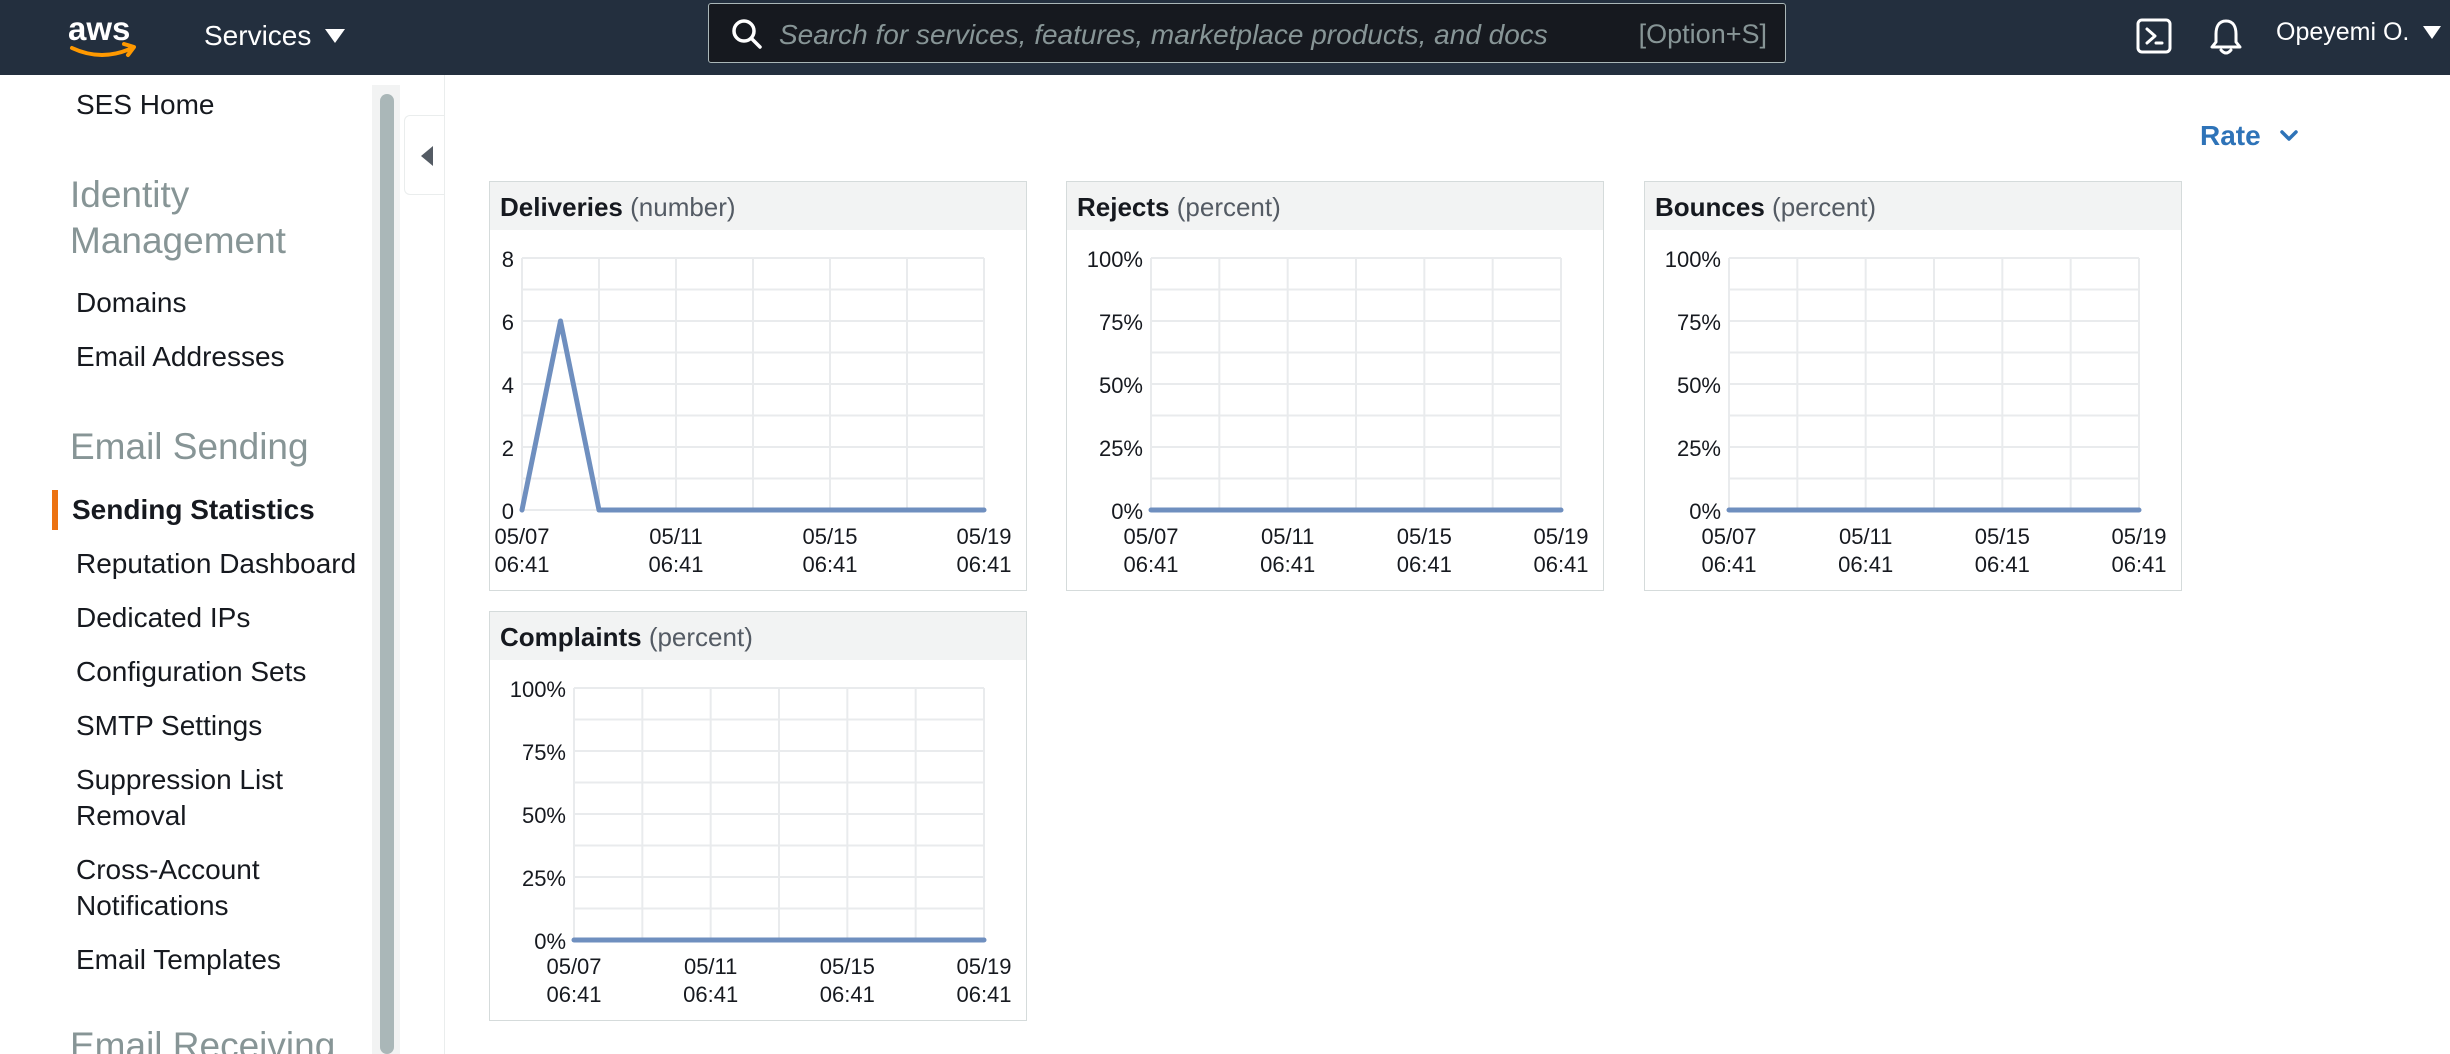  Describe the element at coordinates (626, 637) in the screenshot. I see `chart-title: Complaints (percent)` at that location.